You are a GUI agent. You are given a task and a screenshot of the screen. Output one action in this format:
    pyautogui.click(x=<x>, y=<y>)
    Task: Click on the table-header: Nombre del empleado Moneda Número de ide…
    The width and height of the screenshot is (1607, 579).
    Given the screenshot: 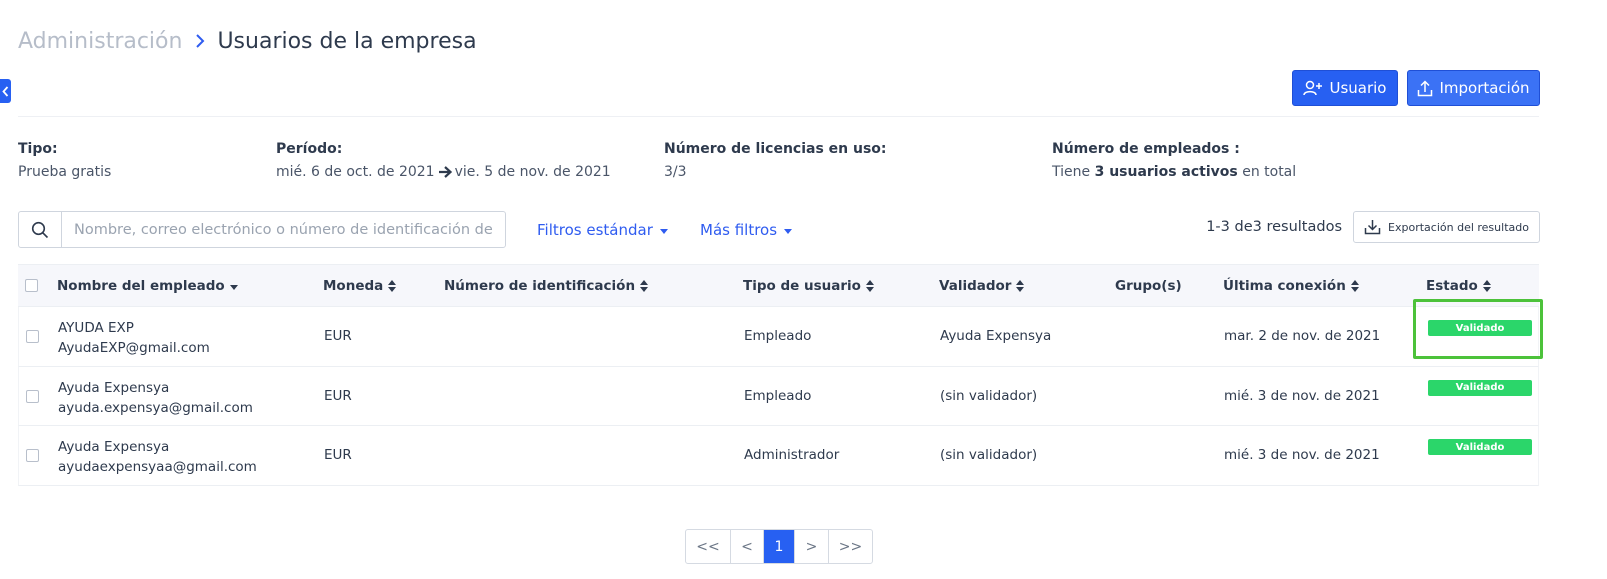 What is the action you would take?
    pyautogui.click(x=778, y=285)
    